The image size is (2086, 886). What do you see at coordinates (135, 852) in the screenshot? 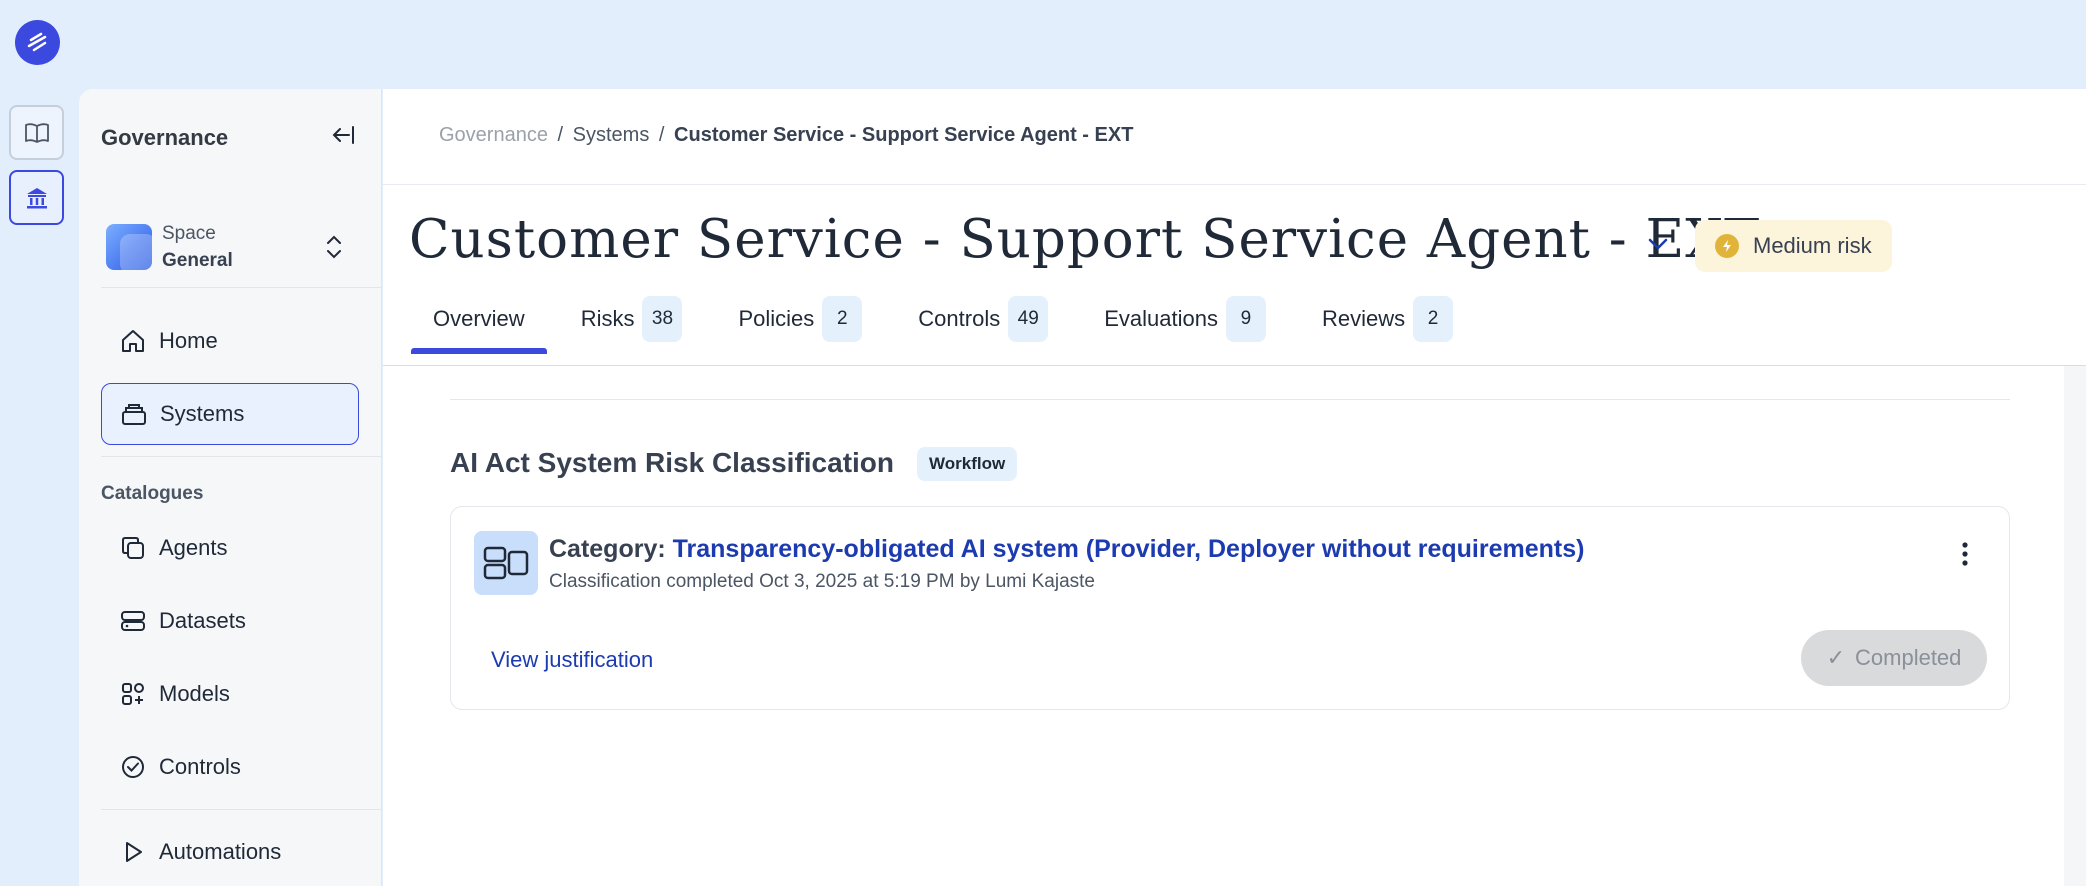
I see `play-icon` at bounding box center [135, 852].